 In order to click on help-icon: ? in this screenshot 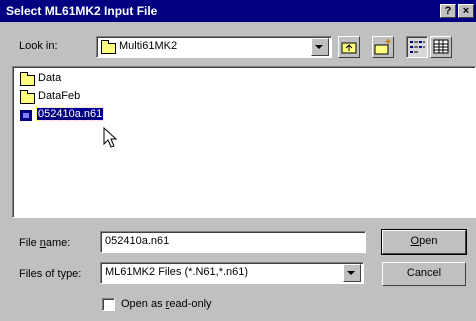, I will do `click(448, 11)`.